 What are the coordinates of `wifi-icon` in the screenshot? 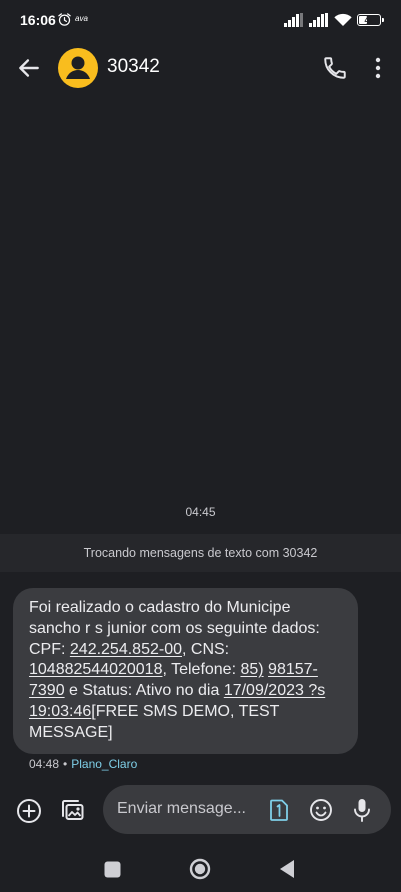 It's located at (343, 19).